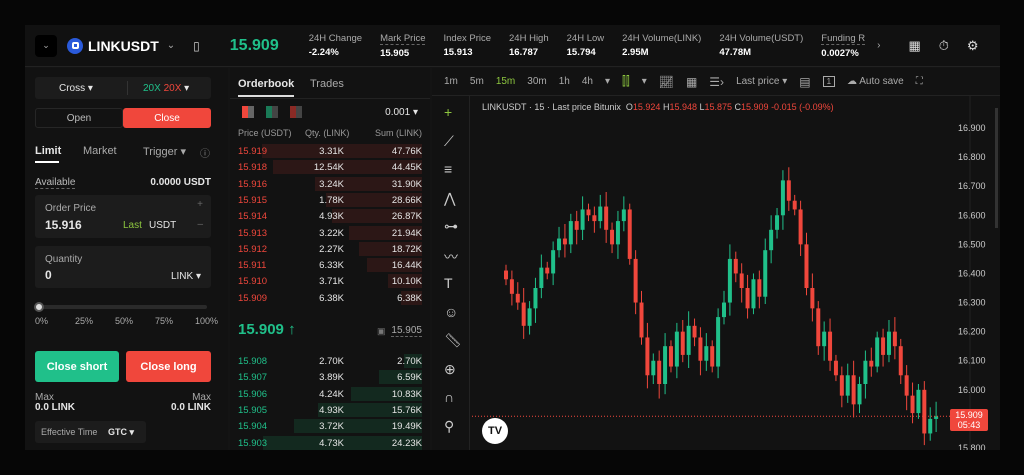 This screenshot has width=1024, height=475. I want to click on slider-mark-label: 25%, so click(84, 321).